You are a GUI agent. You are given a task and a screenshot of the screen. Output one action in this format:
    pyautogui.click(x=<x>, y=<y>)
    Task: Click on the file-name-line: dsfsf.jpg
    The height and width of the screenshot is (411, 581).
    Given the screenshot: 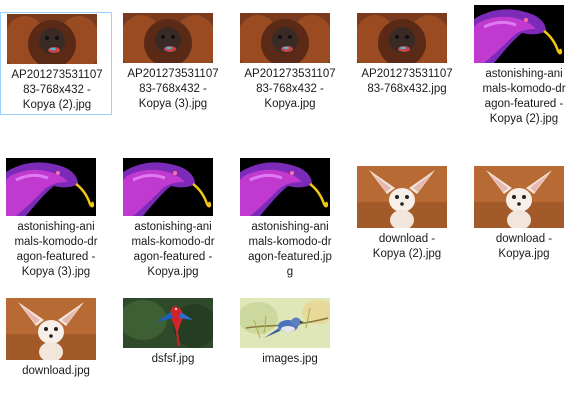 What is the action you would take?
    pyautogui.click(x=173, y=359)
    